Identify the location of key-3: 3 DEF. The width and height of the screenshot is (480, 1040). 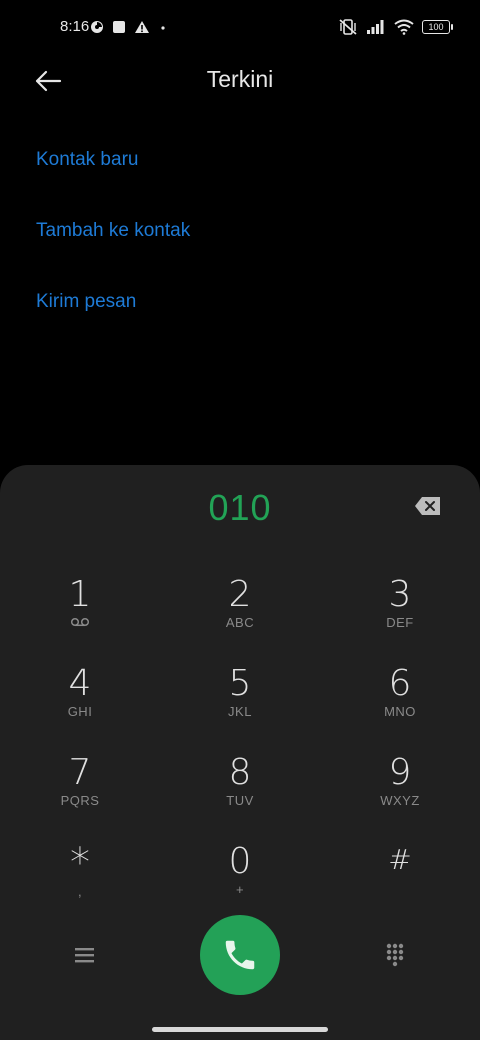
(400, 617).